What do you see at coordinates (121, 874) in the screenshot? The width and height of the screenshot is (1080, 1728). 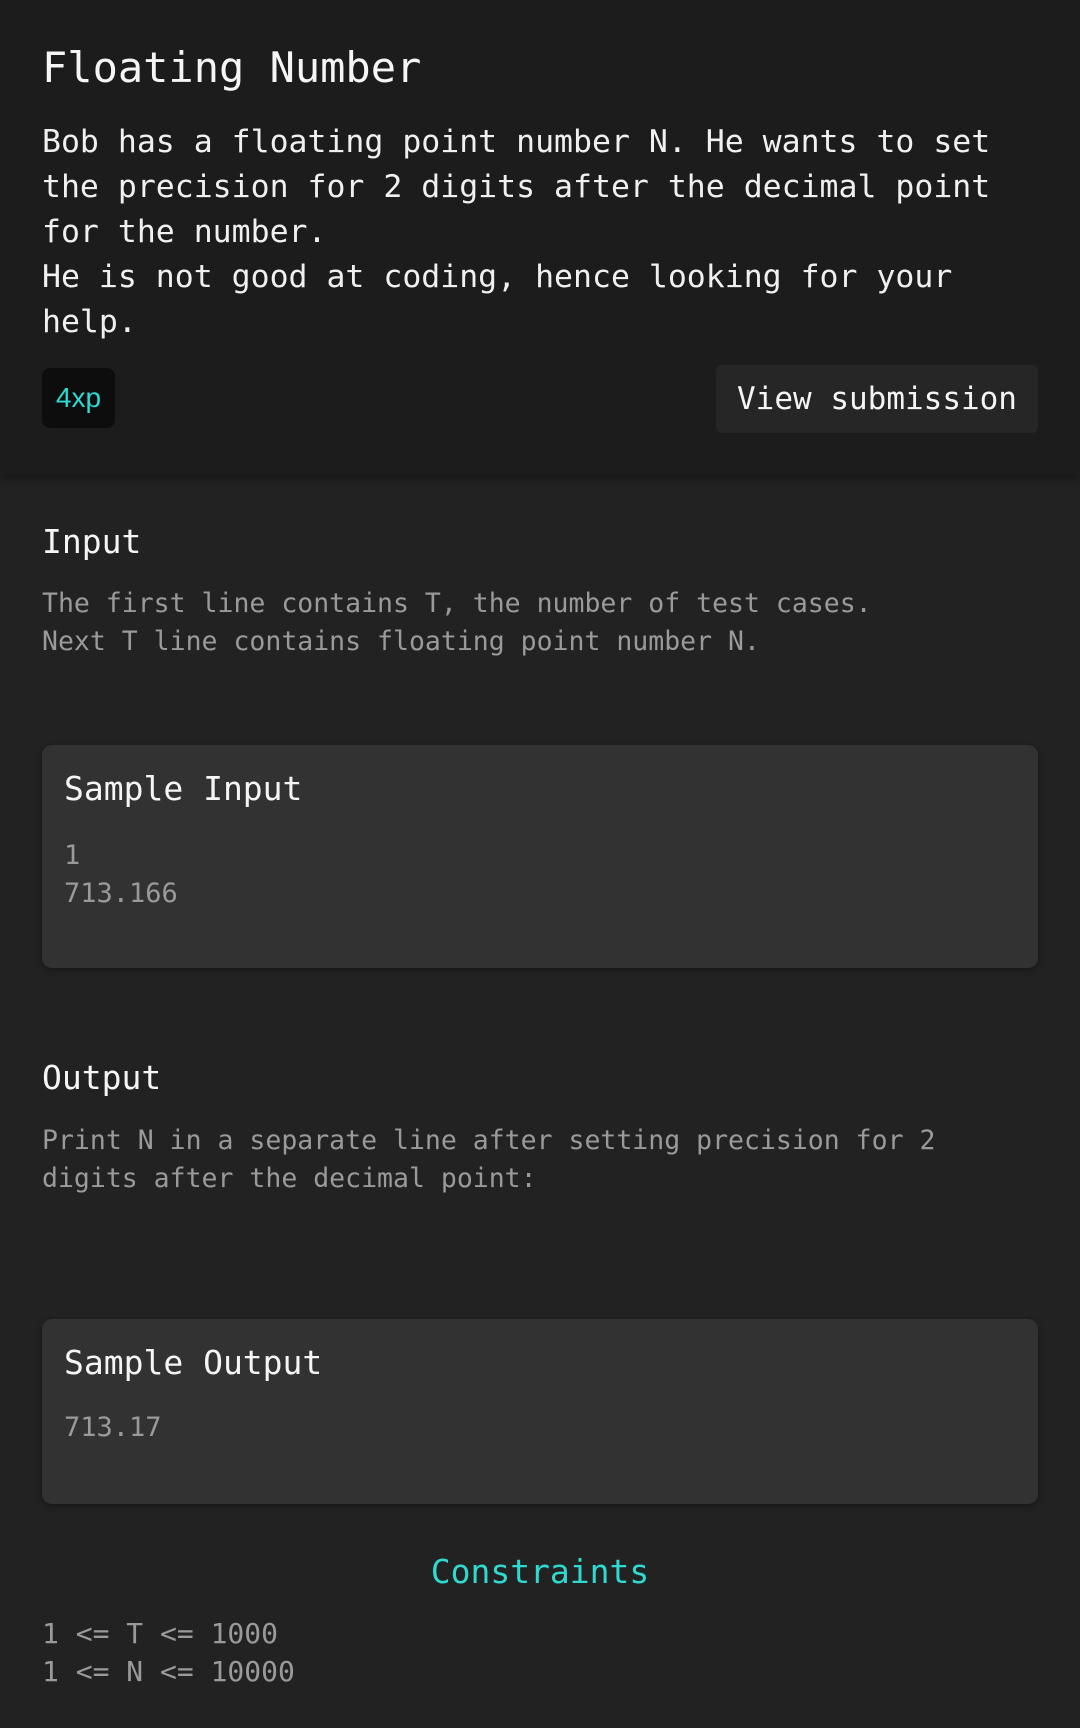 I see `sample-input-body: 1 713.166` at bounding box center [121, 874].